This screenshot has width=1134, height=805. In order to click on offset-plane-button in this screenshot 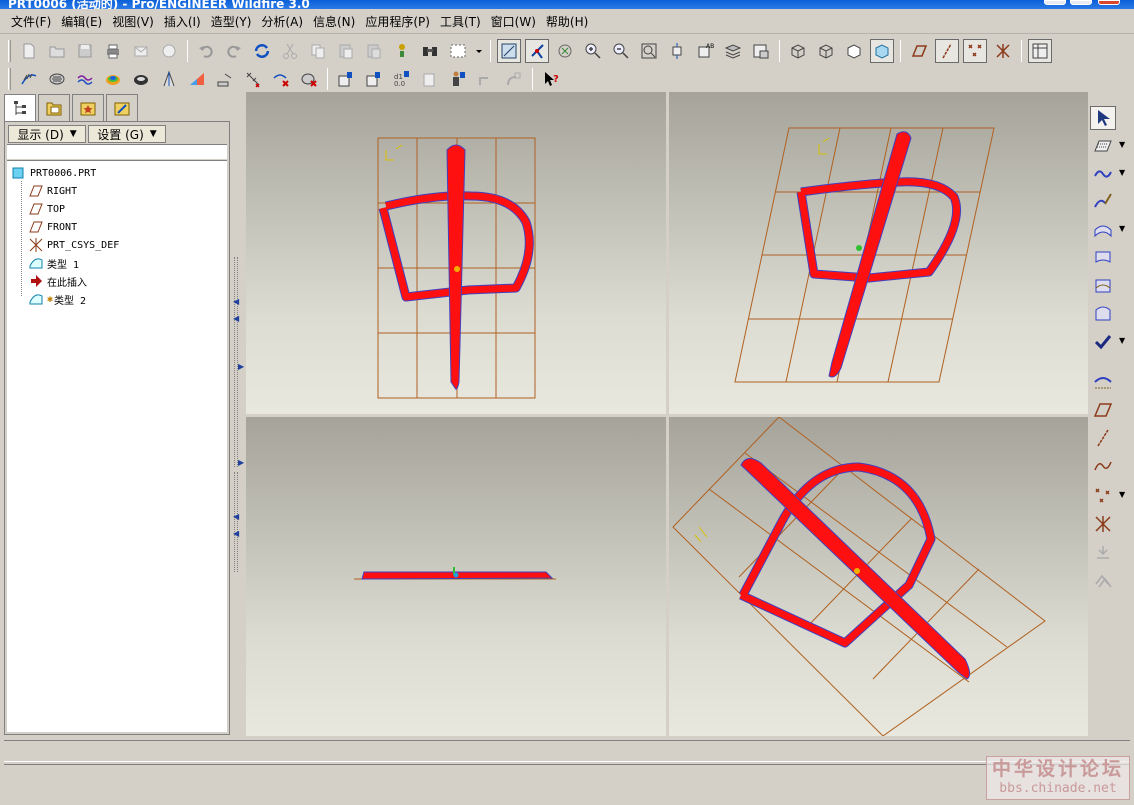, I will do `click(1103, 580)`.